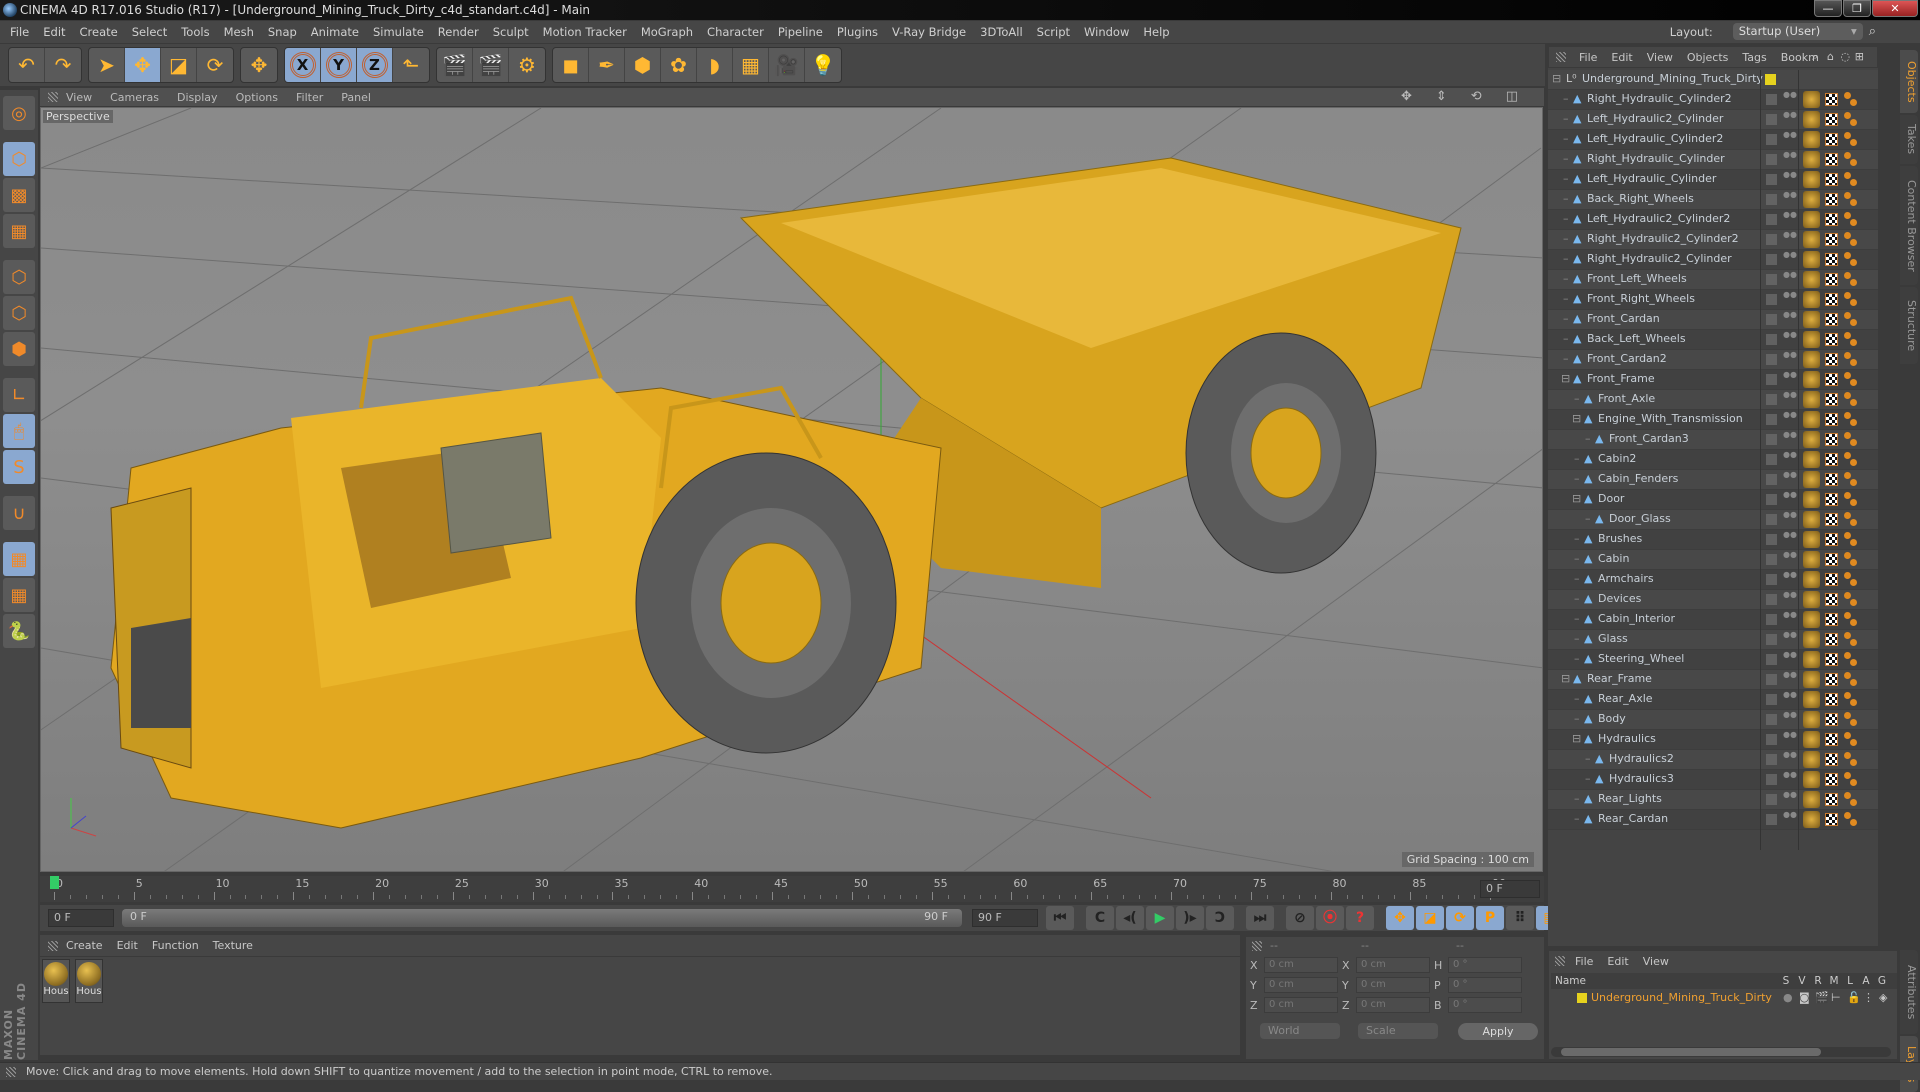 The image size is (1920, 1092). Describe the element at coordinates (1713, 400) in the screenshot. I see `object-row: – ▲ Front_Axle ●●` at that location.